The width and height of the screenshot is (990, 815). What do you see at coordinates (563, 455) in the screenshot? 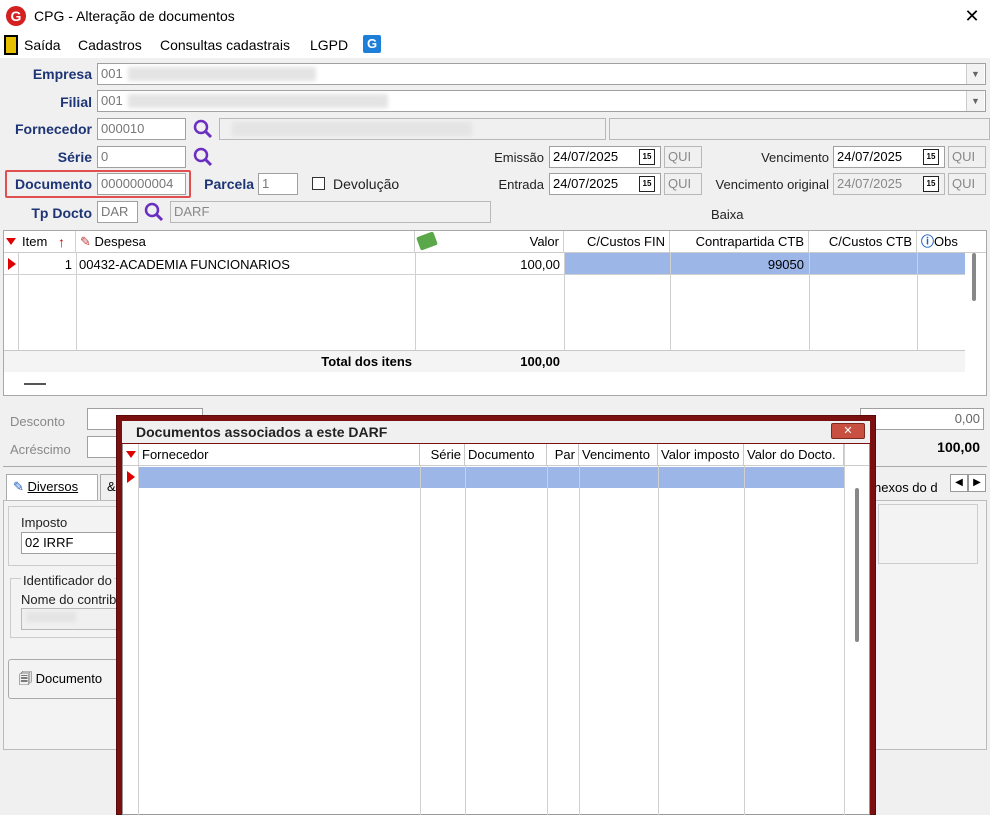
I see `dcol-par: Par` at bounding box center [563, 455].